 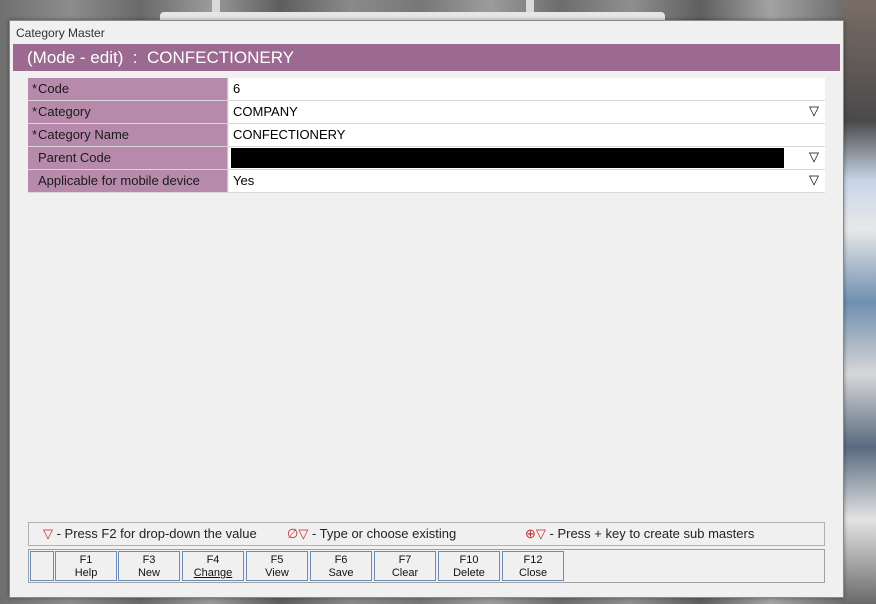 I want to click on field-value: 6, so click(x=237, y=88).